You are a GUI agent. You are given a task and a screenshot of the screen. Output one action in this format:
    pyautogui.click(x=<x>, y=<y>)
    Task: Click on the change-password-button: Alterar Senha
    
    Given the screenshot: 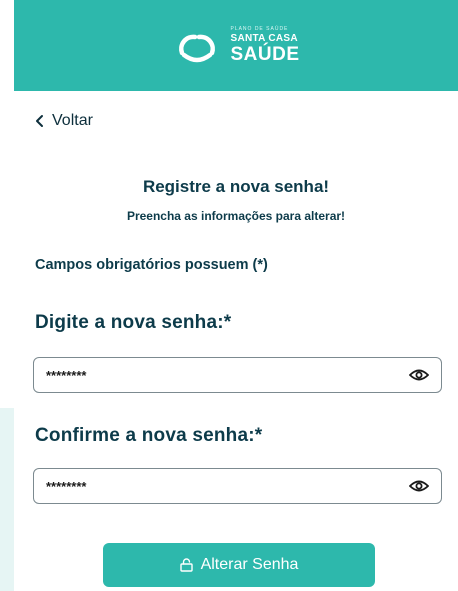 What is the action you would take?
    pyautogui.click(x=239, y=565)
    